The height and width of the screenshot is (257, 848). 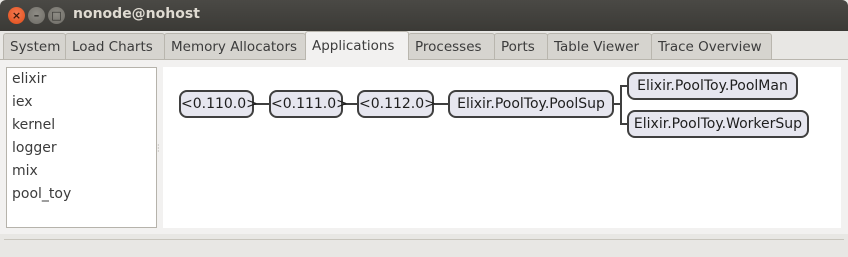 I want to click on tab-trace-overview: Trace Overview, so click(x=711, y=46).